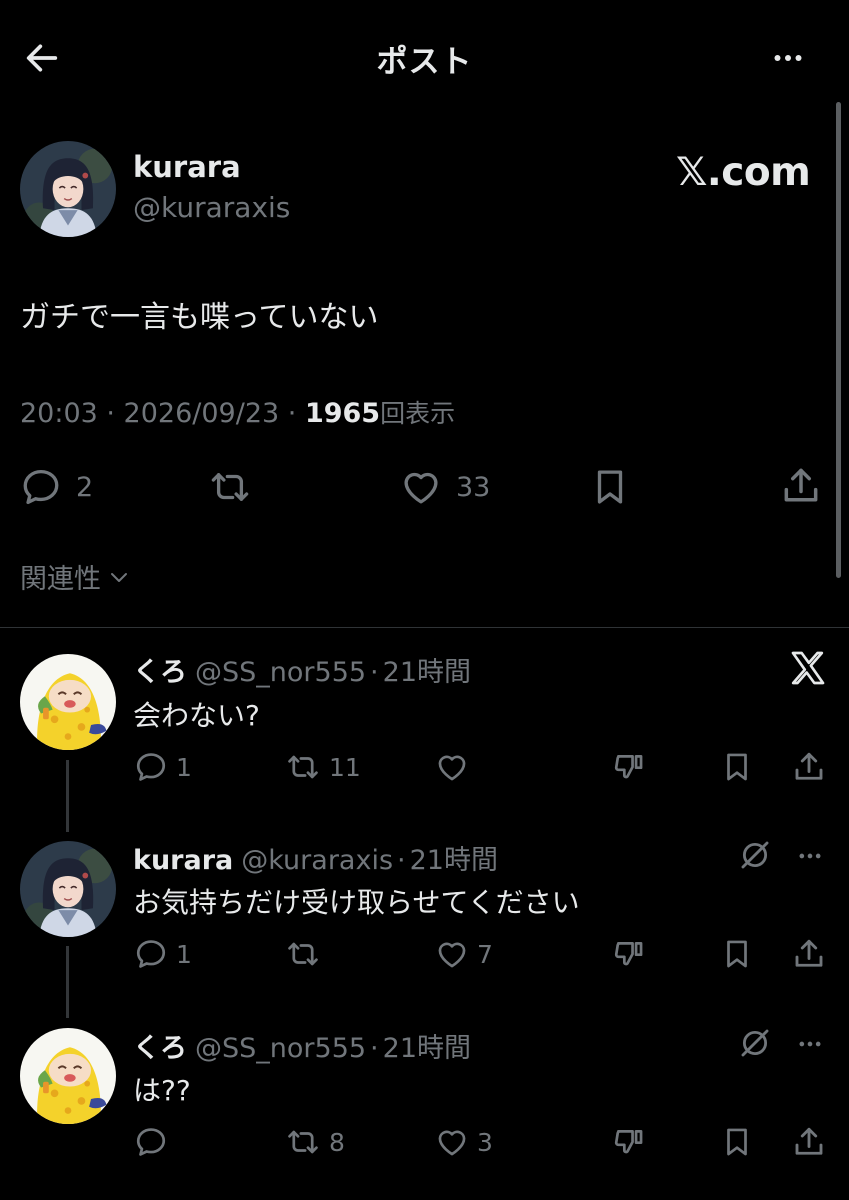  I want to click on xcom-watermark: 𝕏.com, so click(743, 172).